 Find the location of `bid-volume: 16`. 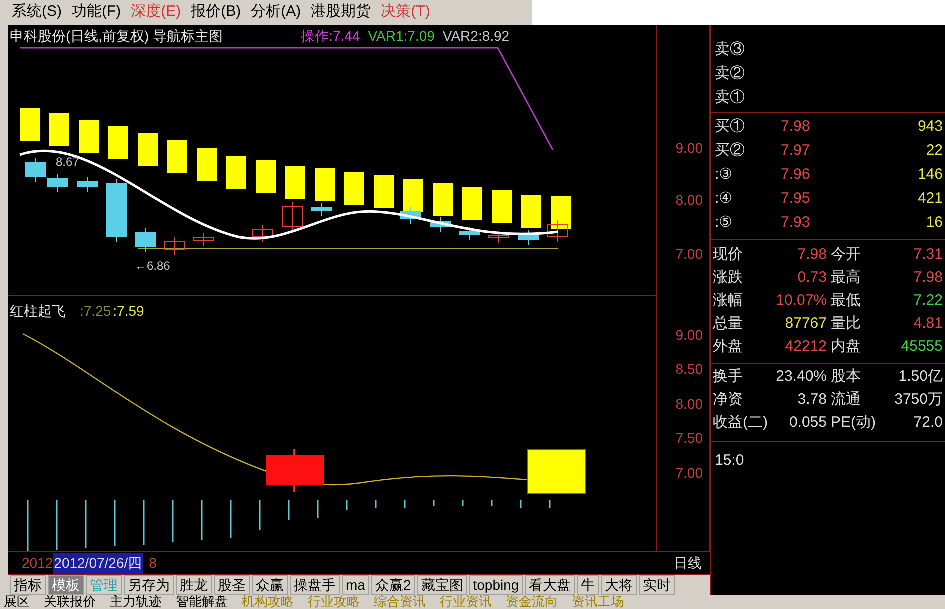

bid-volume: 16 is located at coordinates (935, 222).